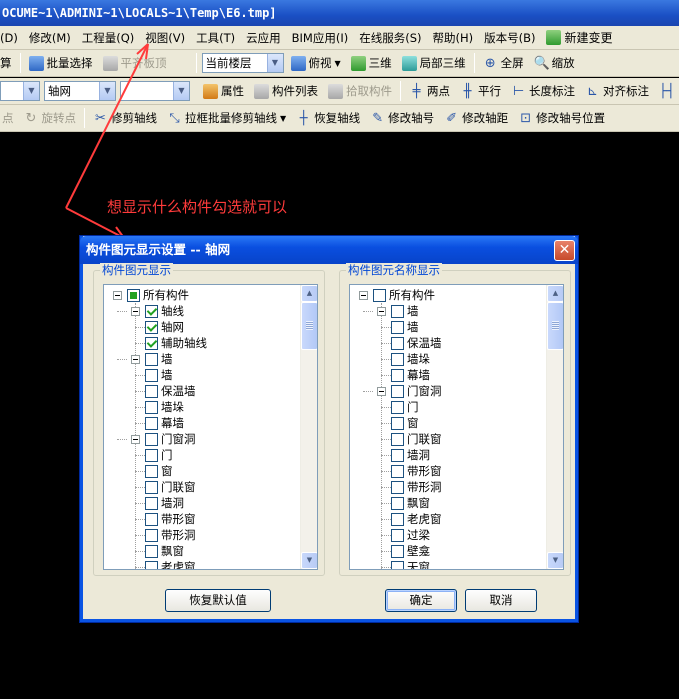 This screenshot has width=679, height=699. I want to click on close-icon: ✕, so click(564, 250).